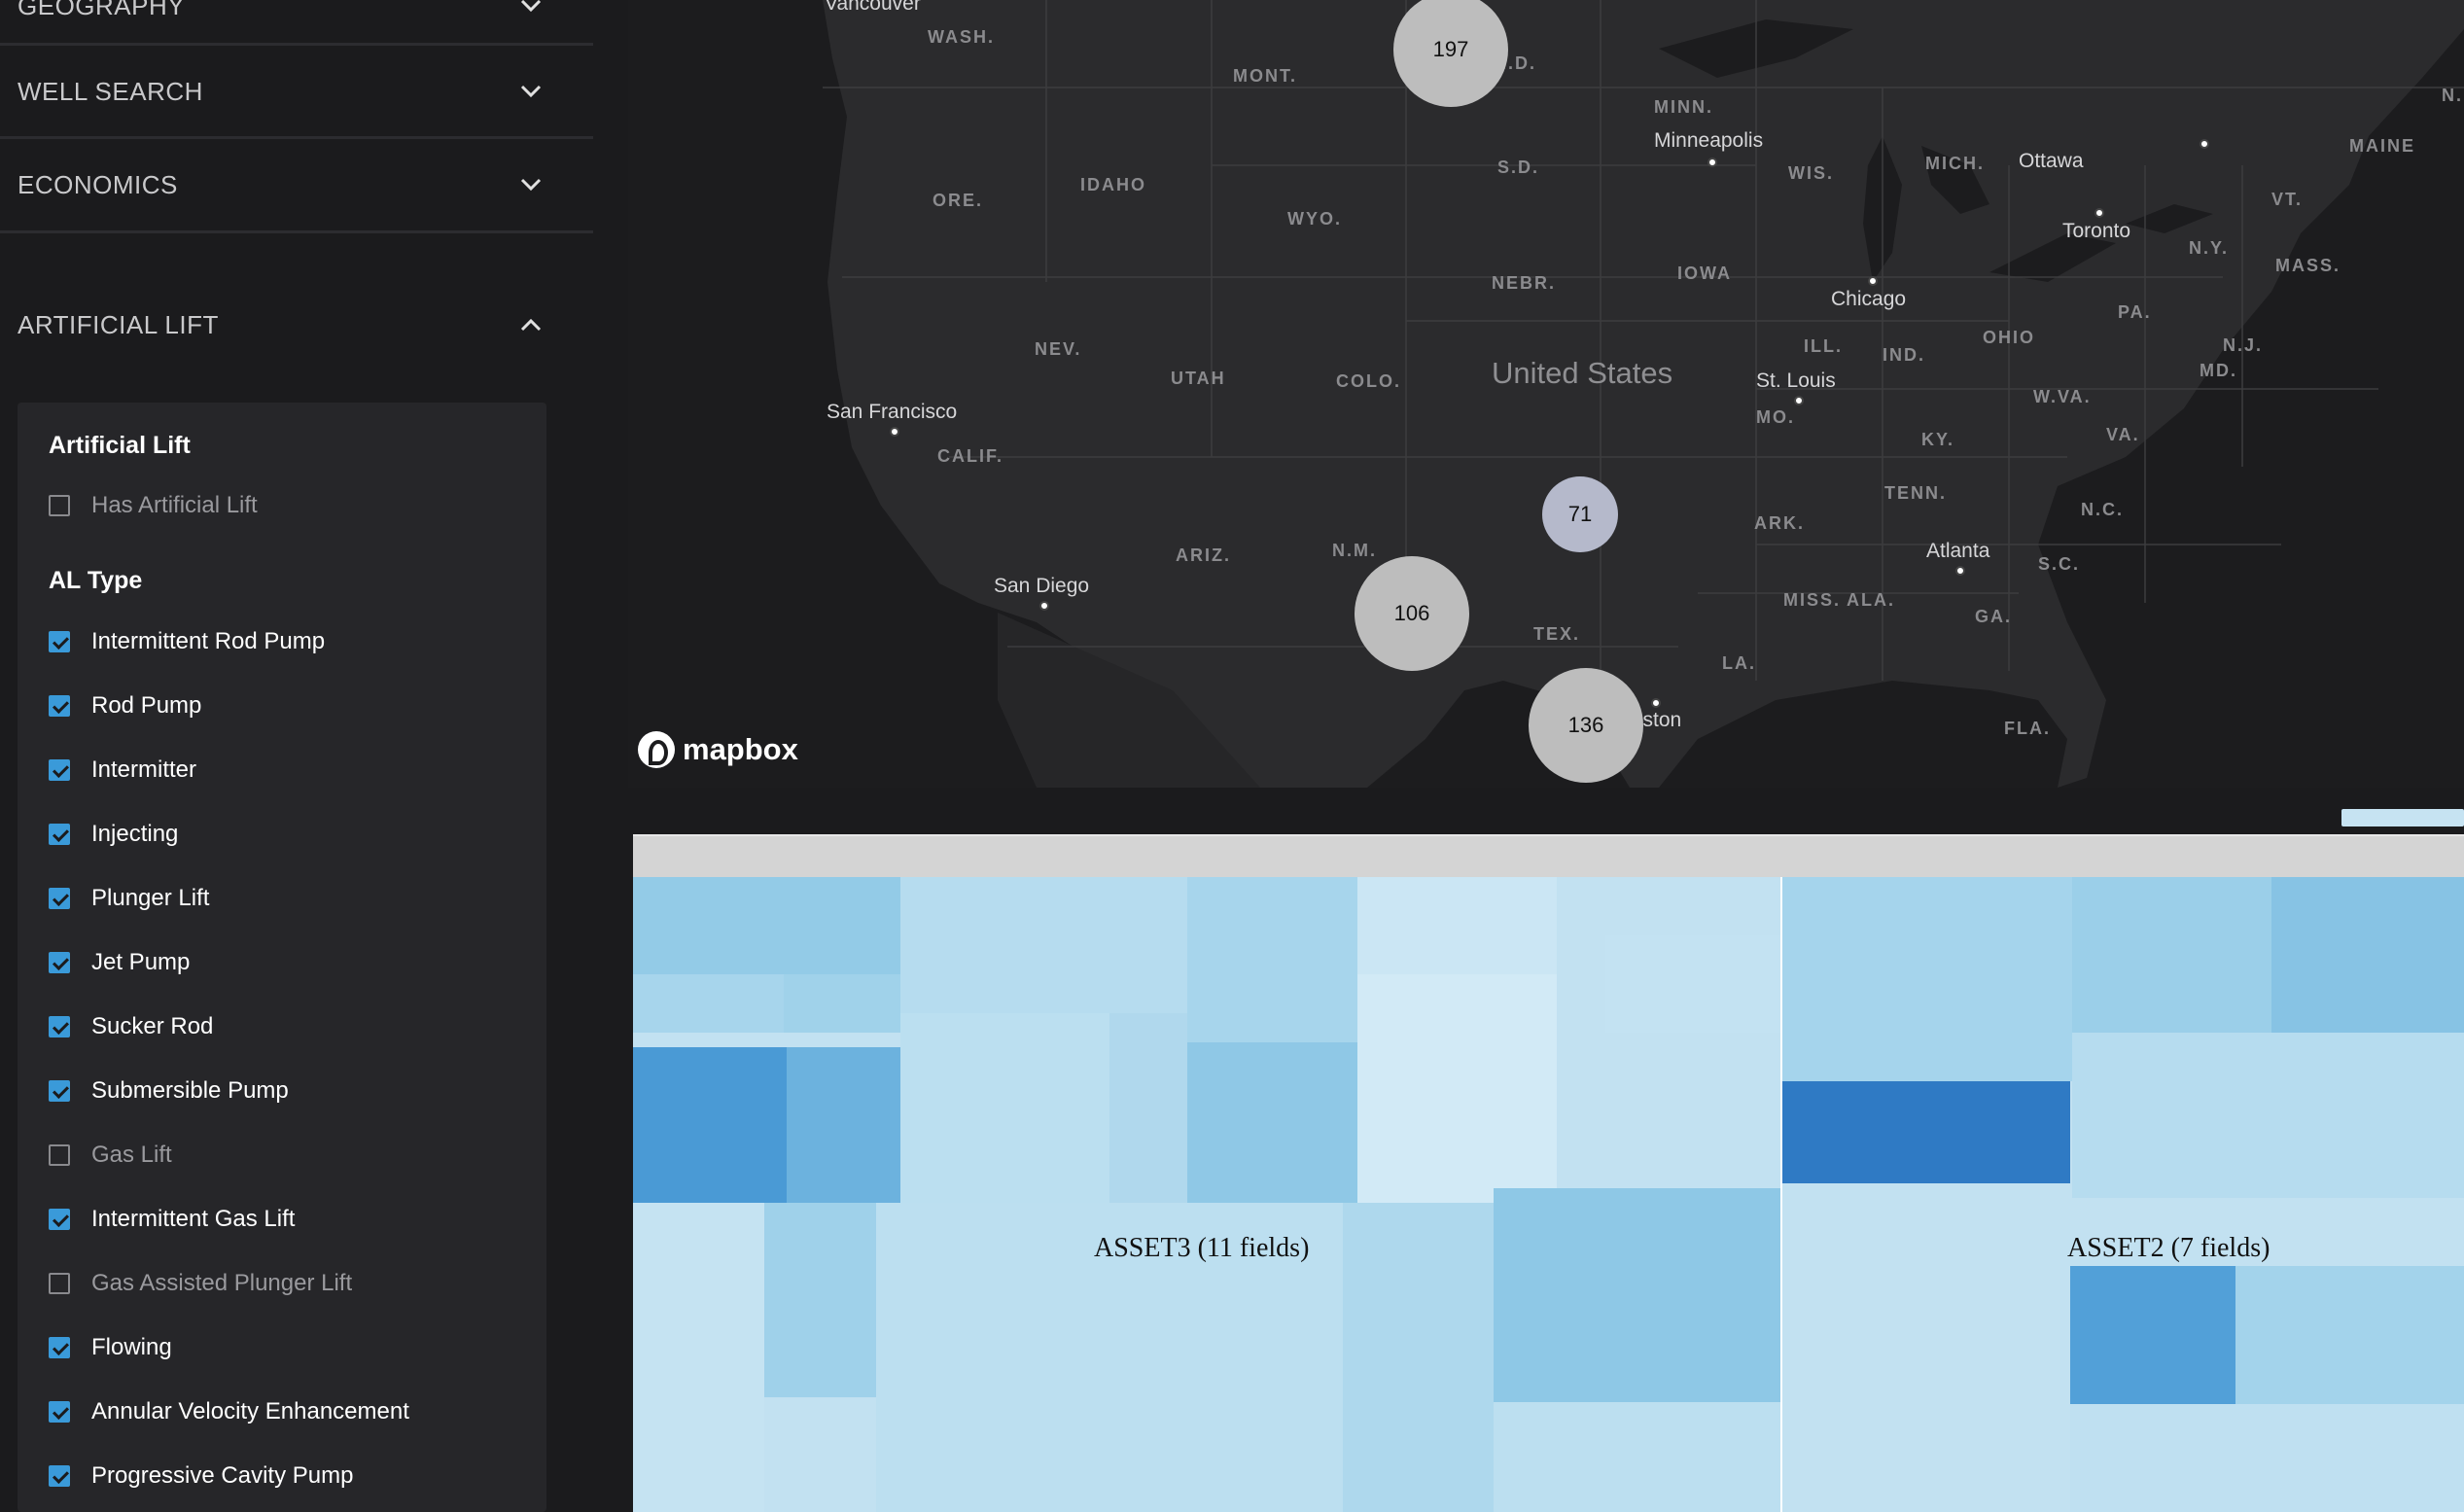 The height and width of the screenshot is (1512, 2464). What do you see at coordinates (153, 505) in the screenshot?
I see `has-artificial-lift-checkbox: Has Artificial Lift` at bounding box center [153, 505].